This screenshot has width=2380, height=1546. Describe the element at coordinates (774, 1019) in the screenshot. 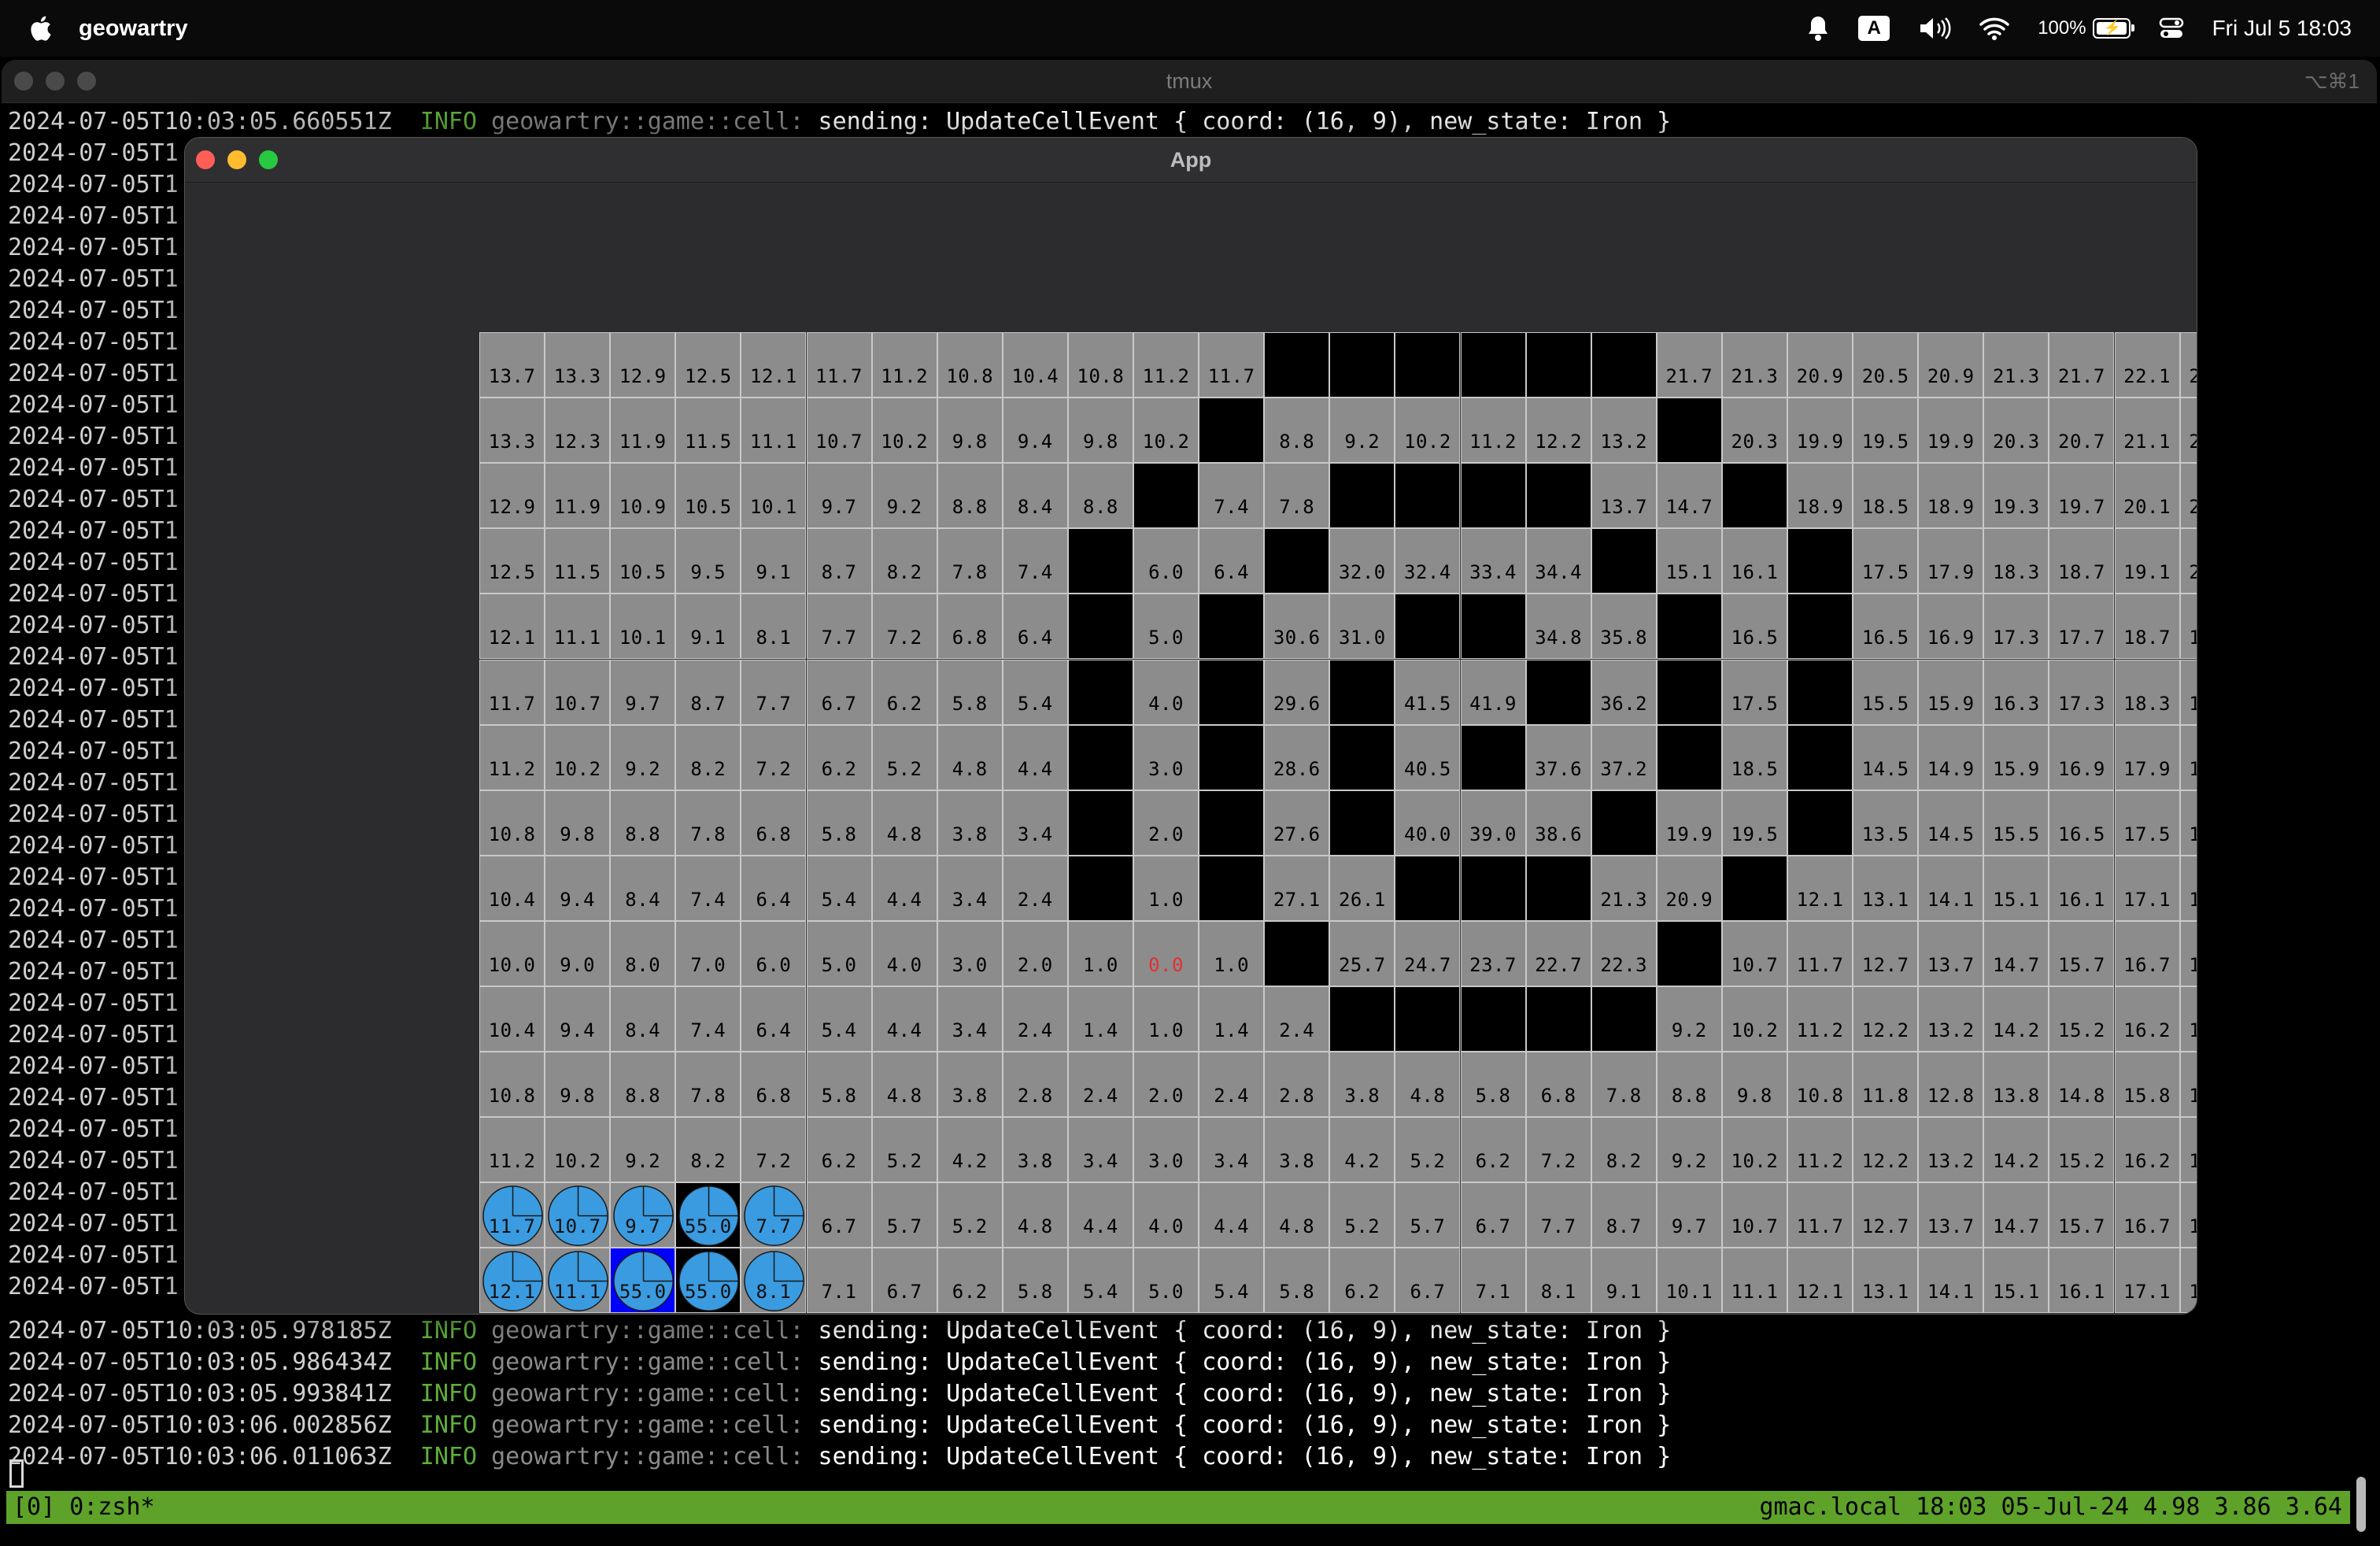

I see `grid-cell: 6.4` at that location.